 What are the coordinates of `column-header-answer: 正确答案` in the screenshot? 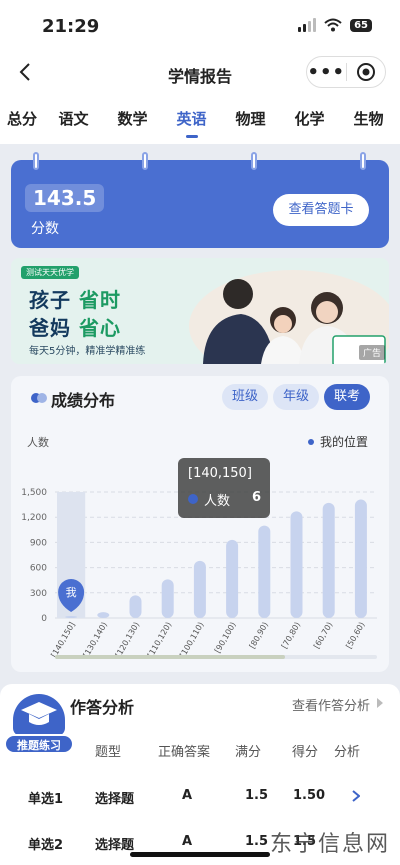 It's located at (184, 752).